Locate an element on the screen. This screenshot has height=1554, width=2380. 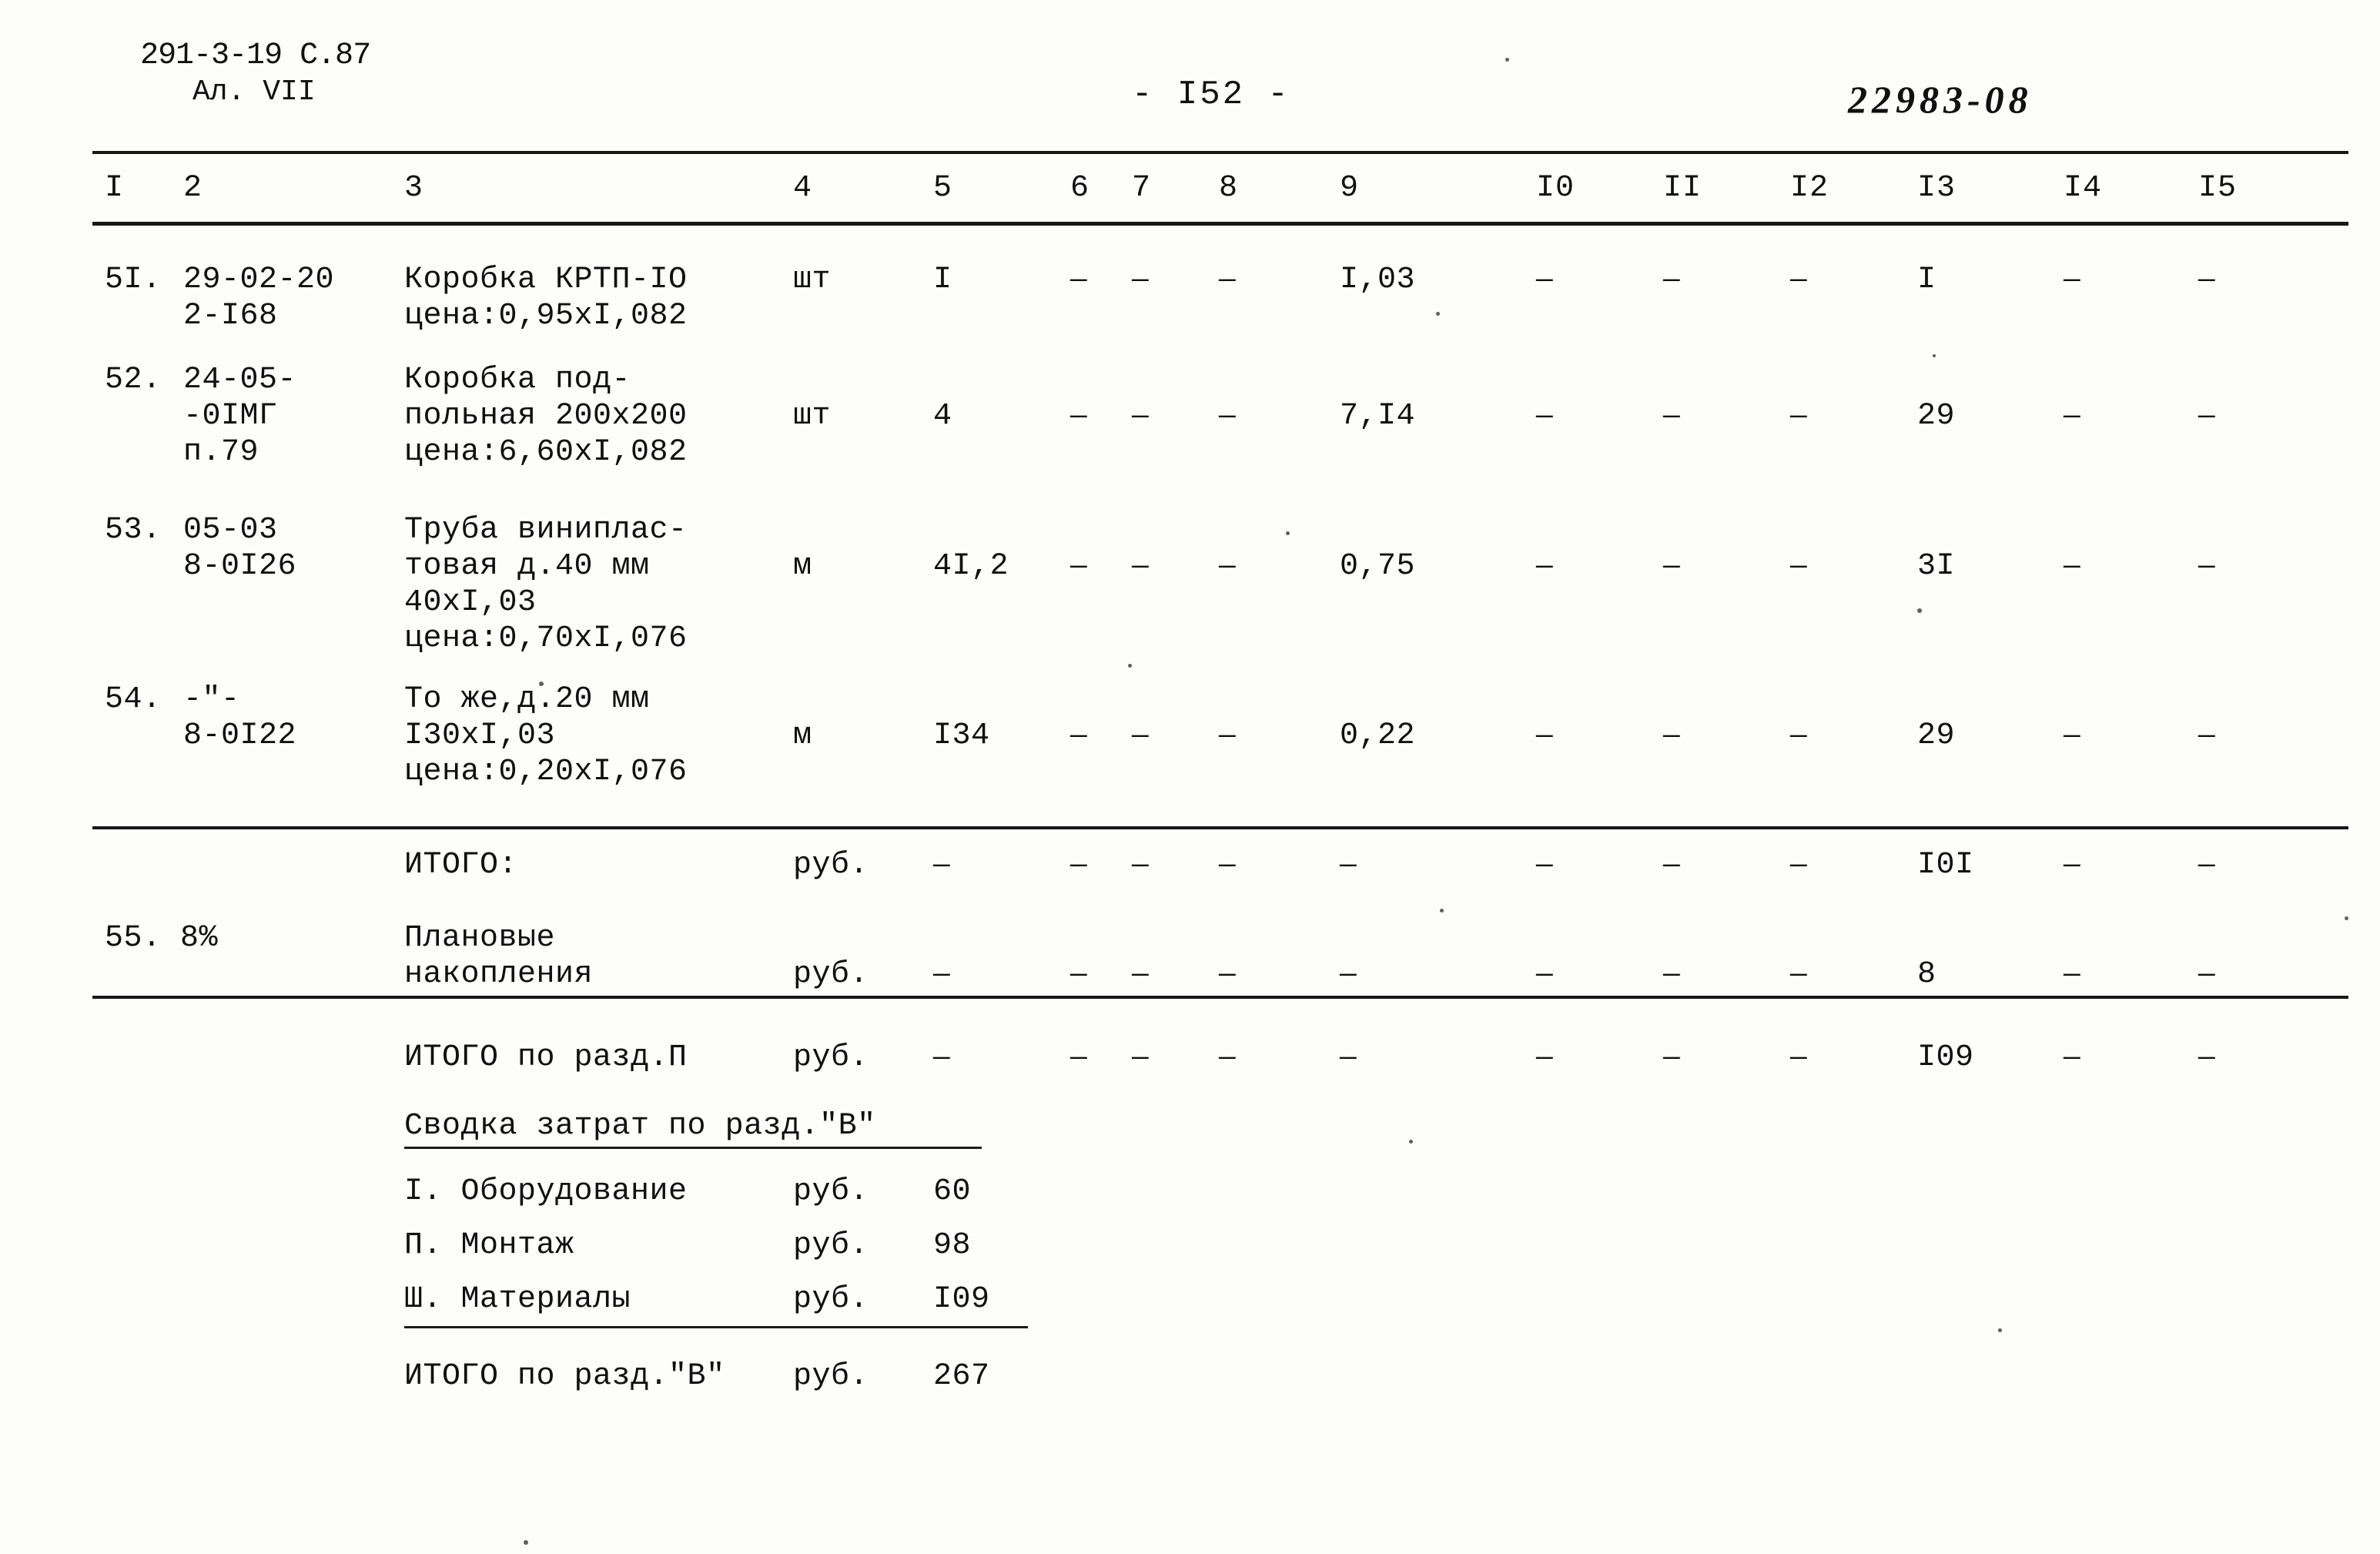
row-code-line: п.79 is located at coordinates (221, 452).